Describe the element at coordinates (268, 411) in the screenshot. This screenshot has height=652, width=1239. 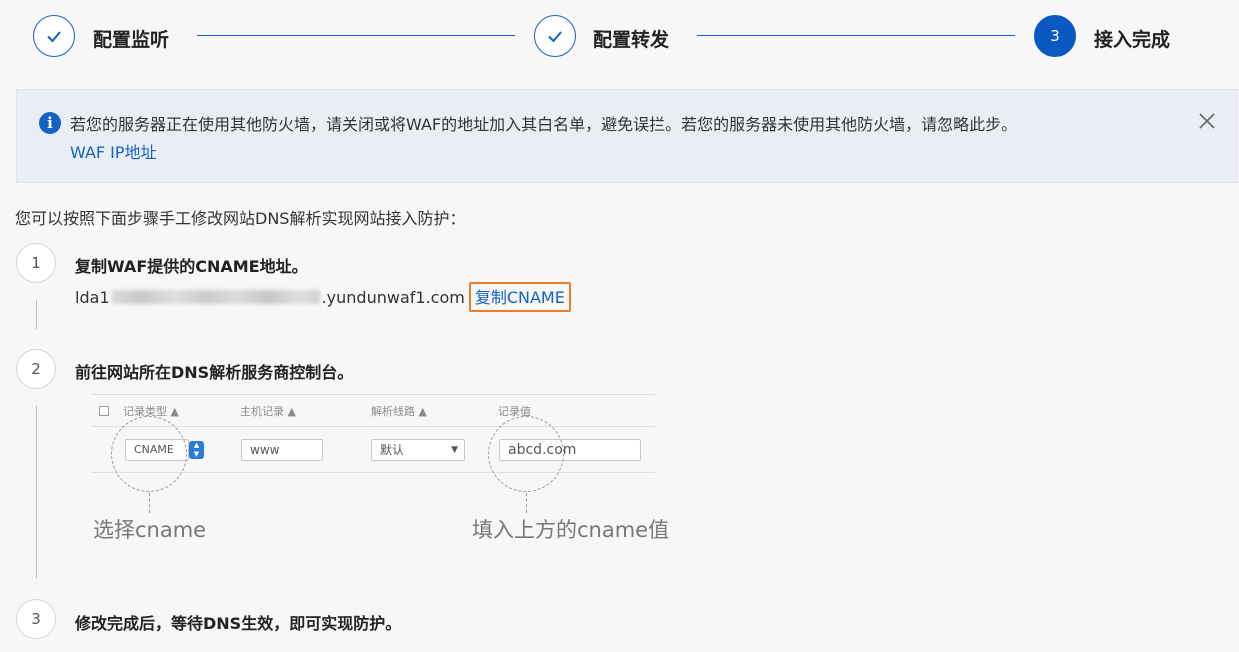
I see `column-header-host: 主机记录 ▲` at that location.